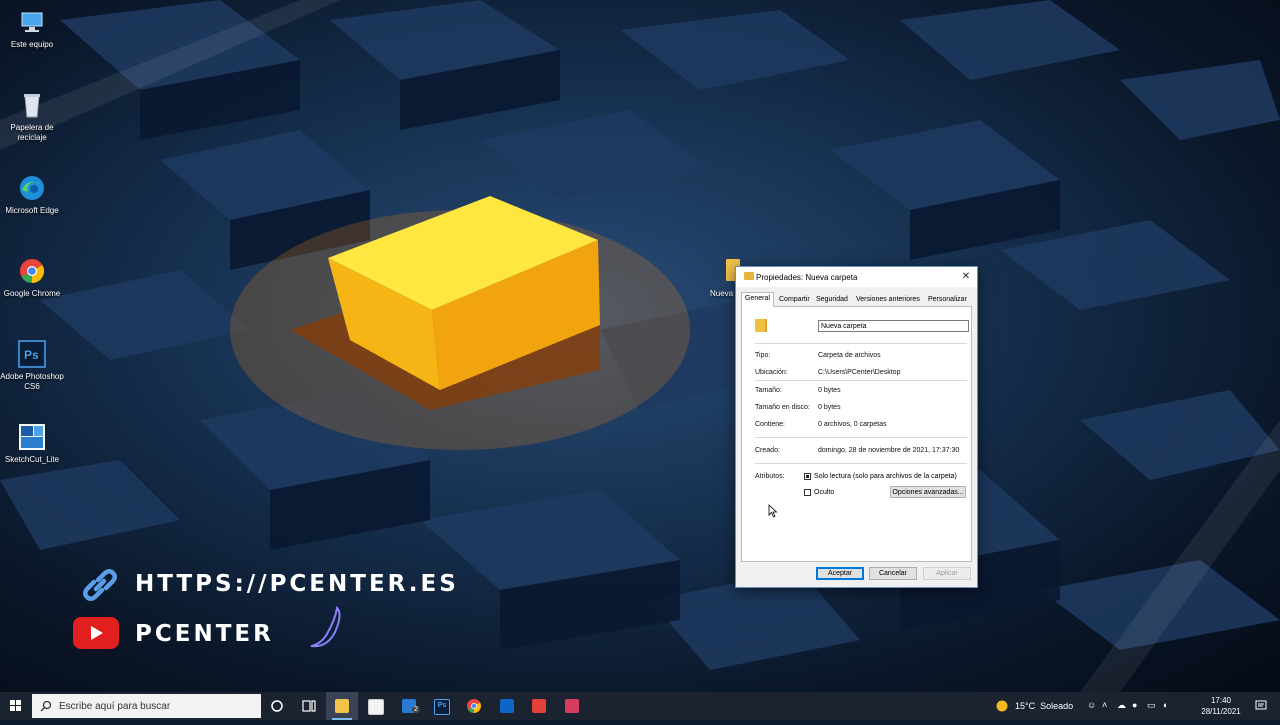 This screenshot has height=725, width=1280. Describe the element at coordinates (829, 407) in the screenshot. I see `prop-value-tamano-disco: 0 bytes` at that location.